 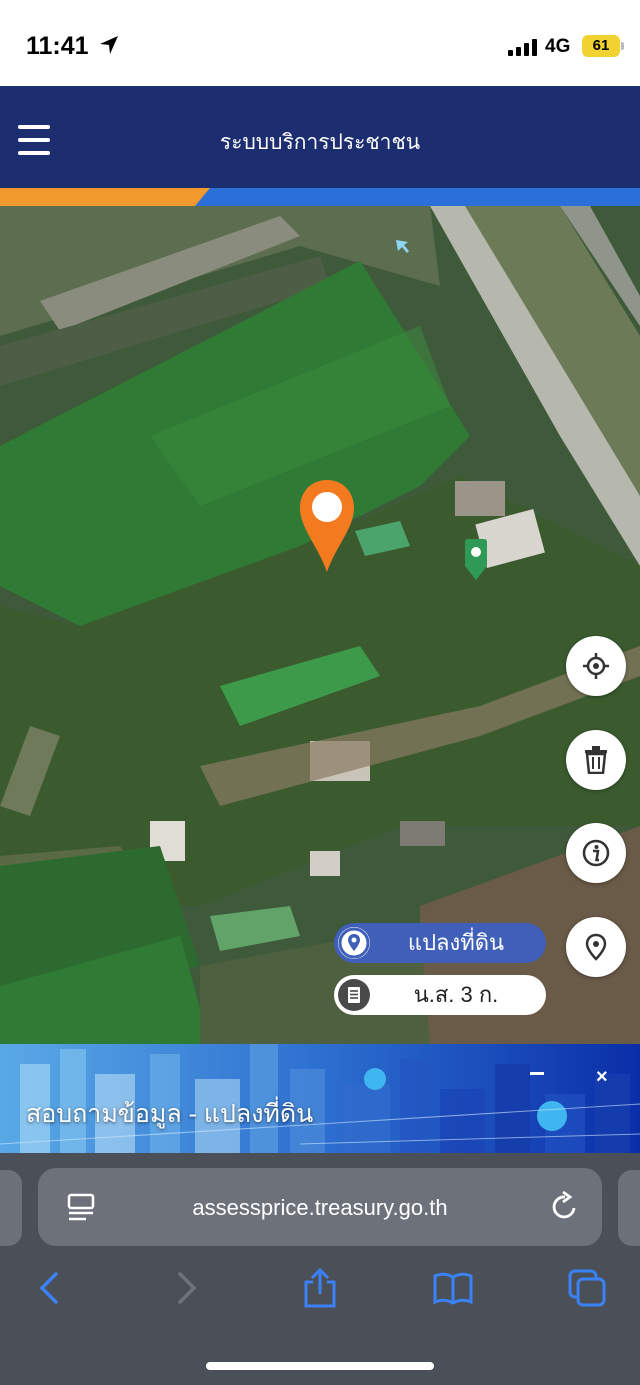 What do you see at coordinates (537, 1073) in the screenshot?
I see `minimize-banner-button` at bounding box center [537, 1073].